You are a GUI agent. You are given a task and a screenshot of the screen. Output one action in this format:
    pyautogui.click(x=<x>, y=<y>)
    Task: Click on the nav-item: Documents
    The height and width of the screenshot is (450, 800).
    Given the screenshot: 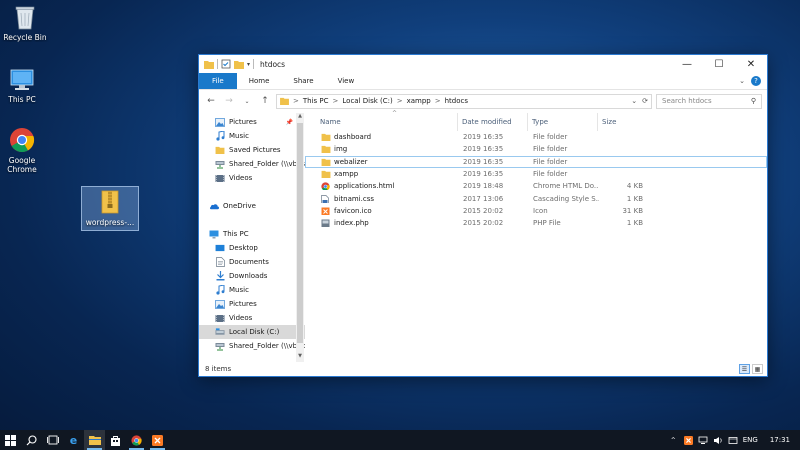 What is the action you would take?
    pyautogui.click(x=252, y=262)
    